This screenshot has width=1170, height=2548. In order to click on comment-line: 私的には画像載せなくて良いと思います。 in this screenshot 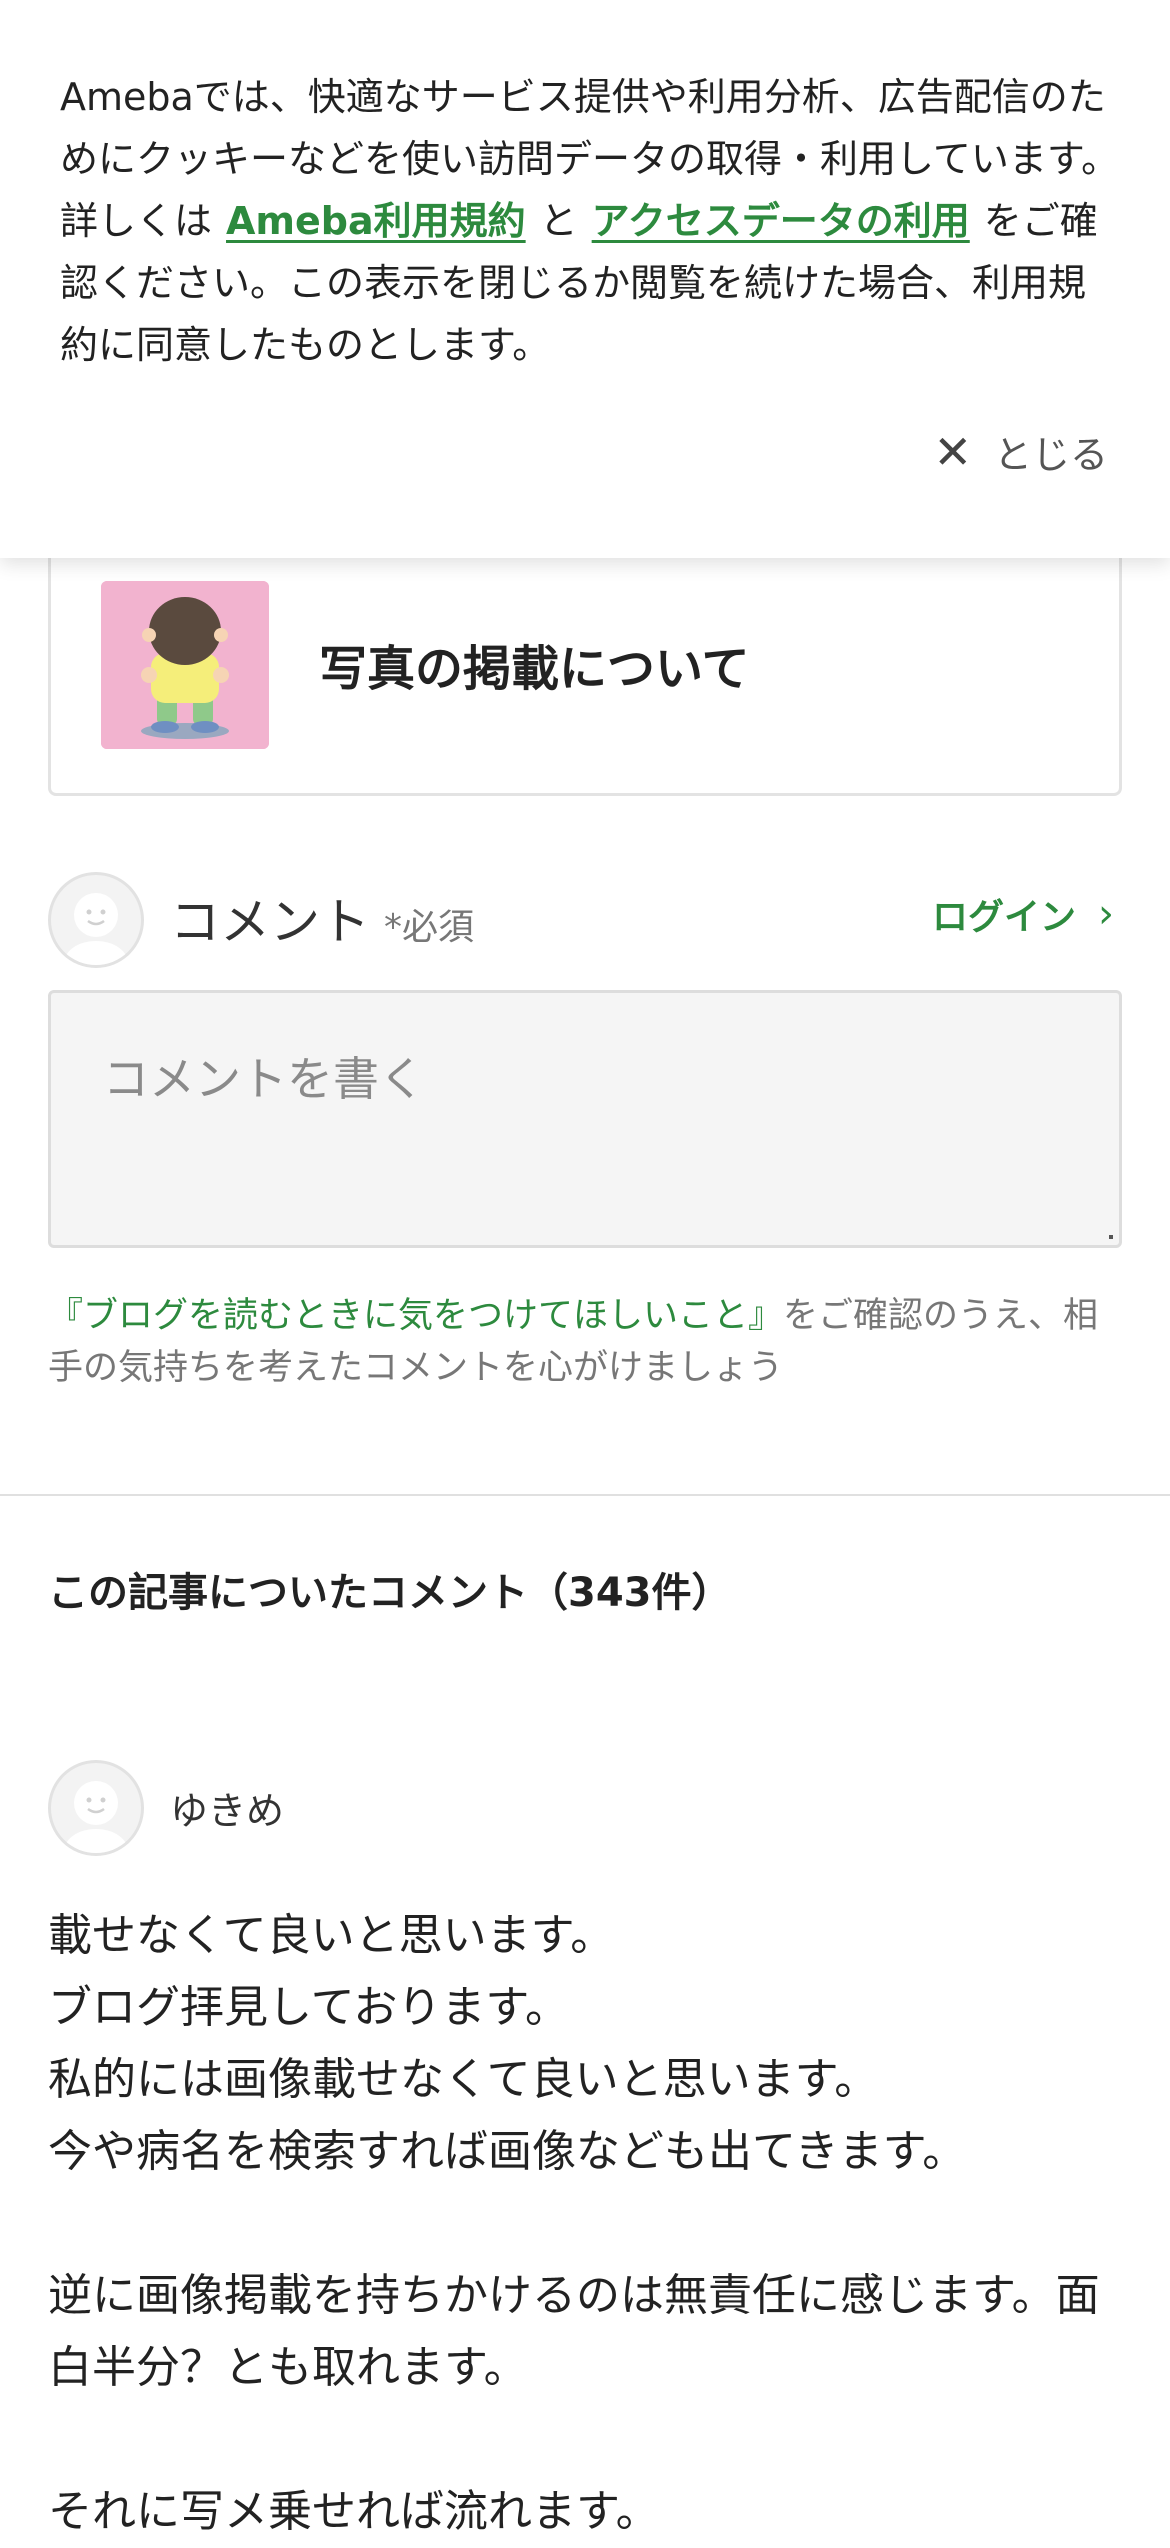, I will do `click(463, 2079)`.